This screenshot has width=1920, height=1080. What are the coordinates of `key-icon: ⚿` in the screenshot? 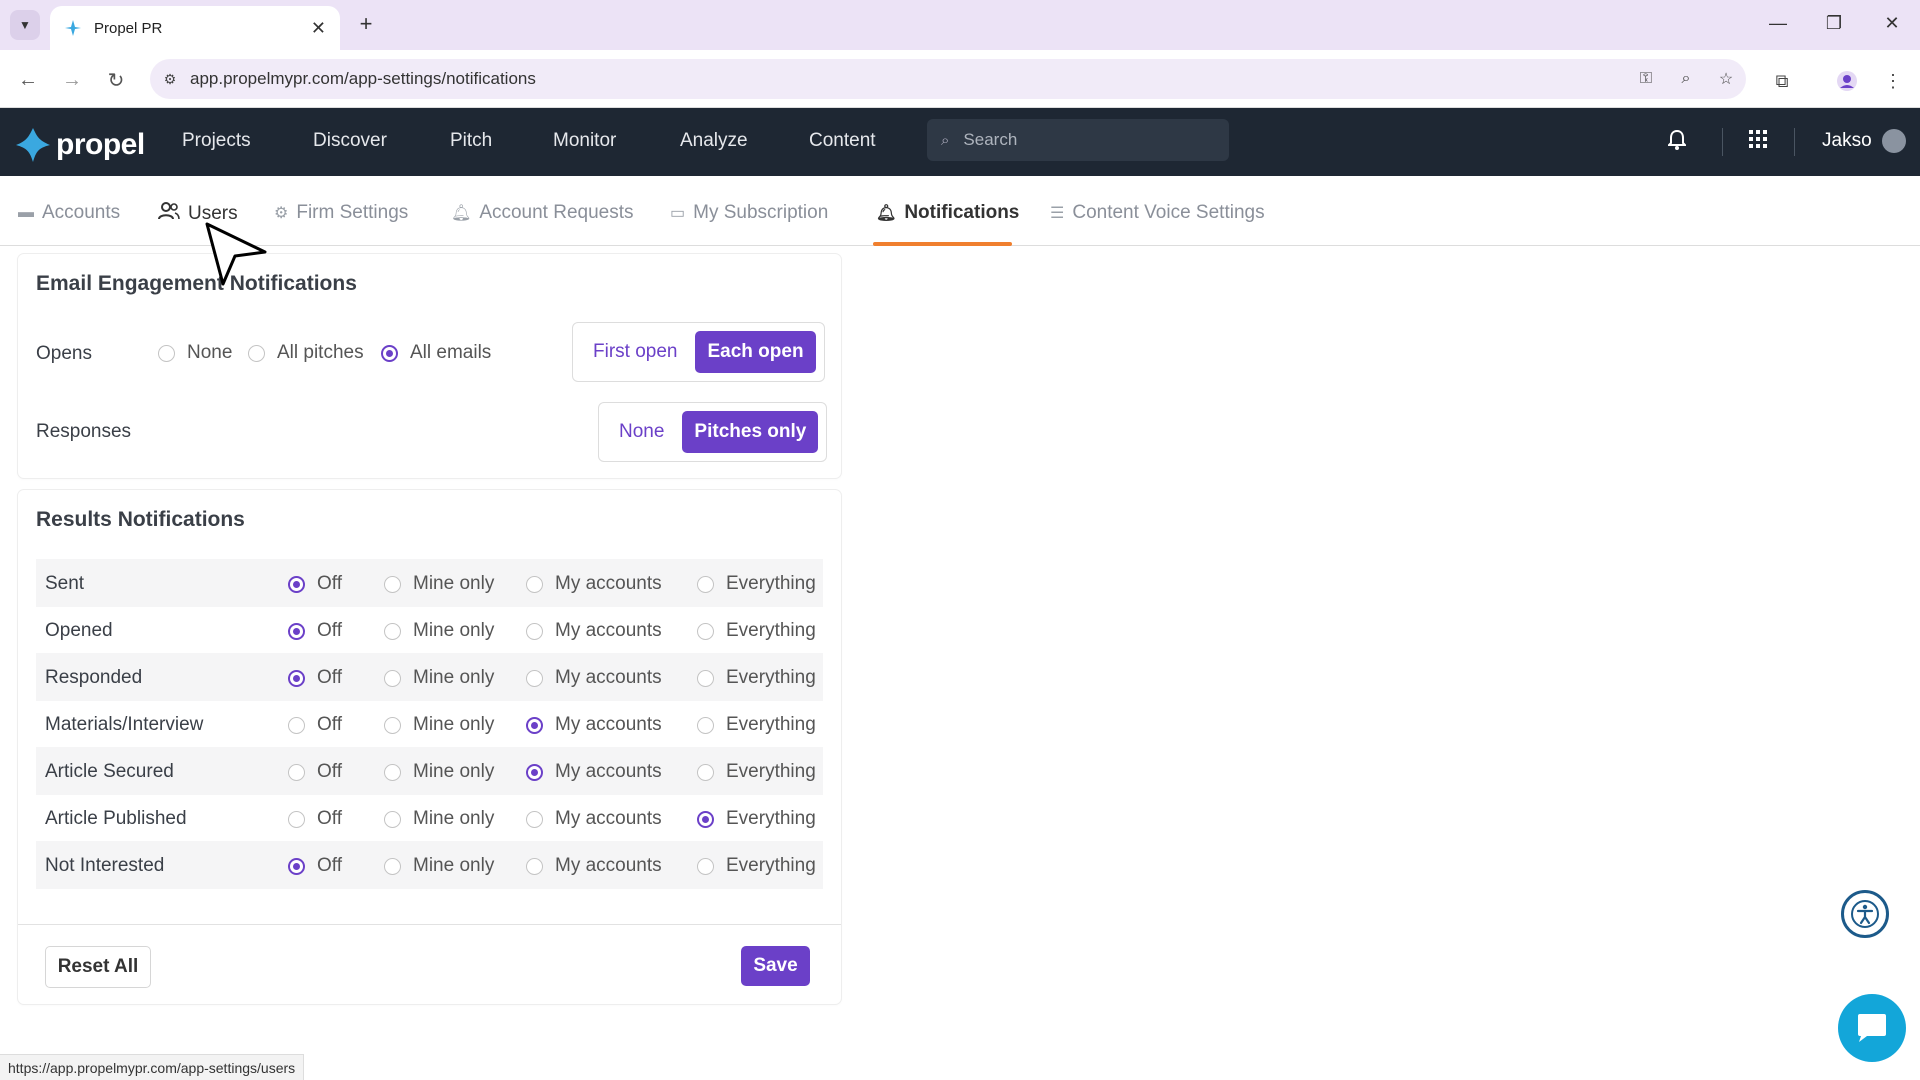 It's located at (1646, 79).